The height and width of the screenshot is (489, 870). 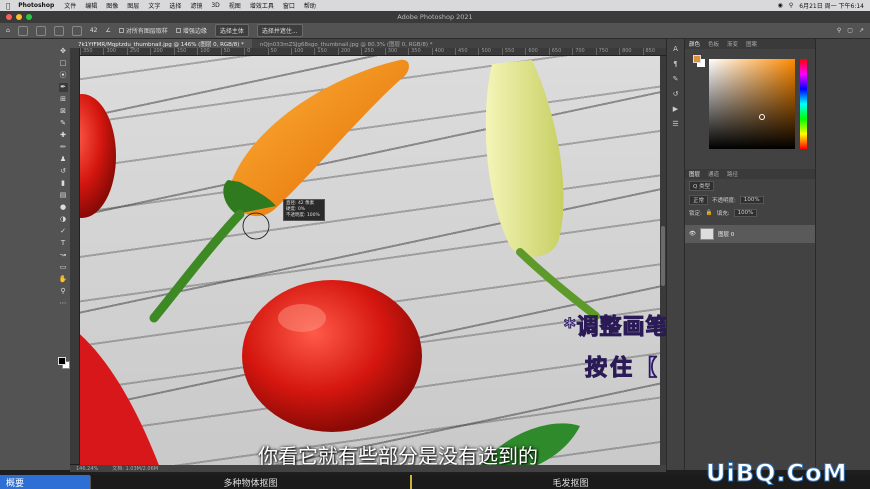 I want to click on ruler-tick: 50, so click(x=232, y=51).